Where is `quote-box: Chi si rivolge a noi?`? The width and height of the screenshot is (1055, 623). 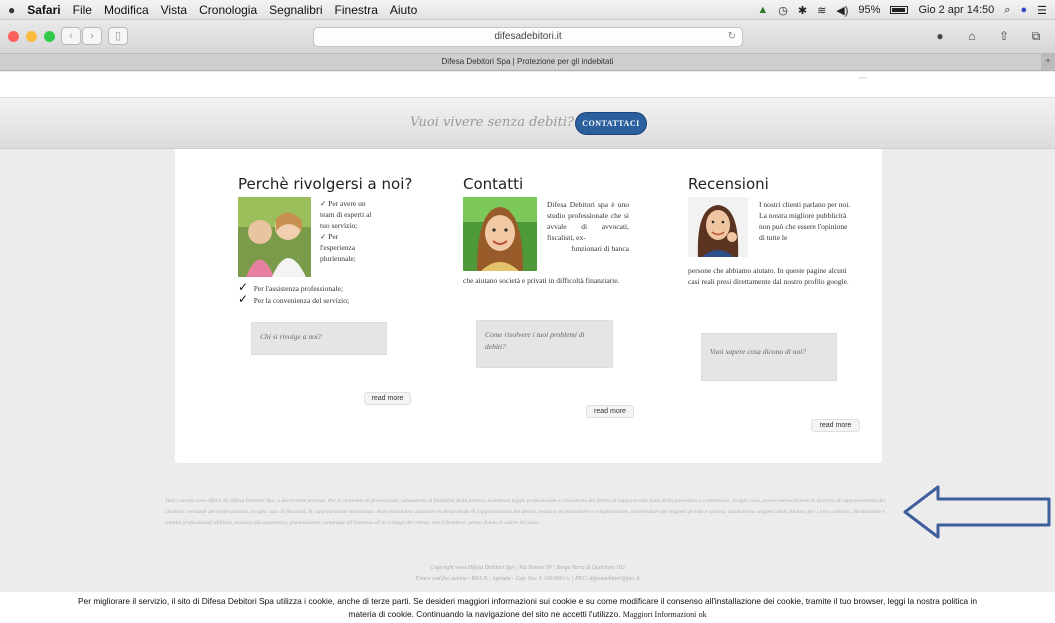
quote-box: Chi si rivolge a noi? is located at coordinates (319, 338).